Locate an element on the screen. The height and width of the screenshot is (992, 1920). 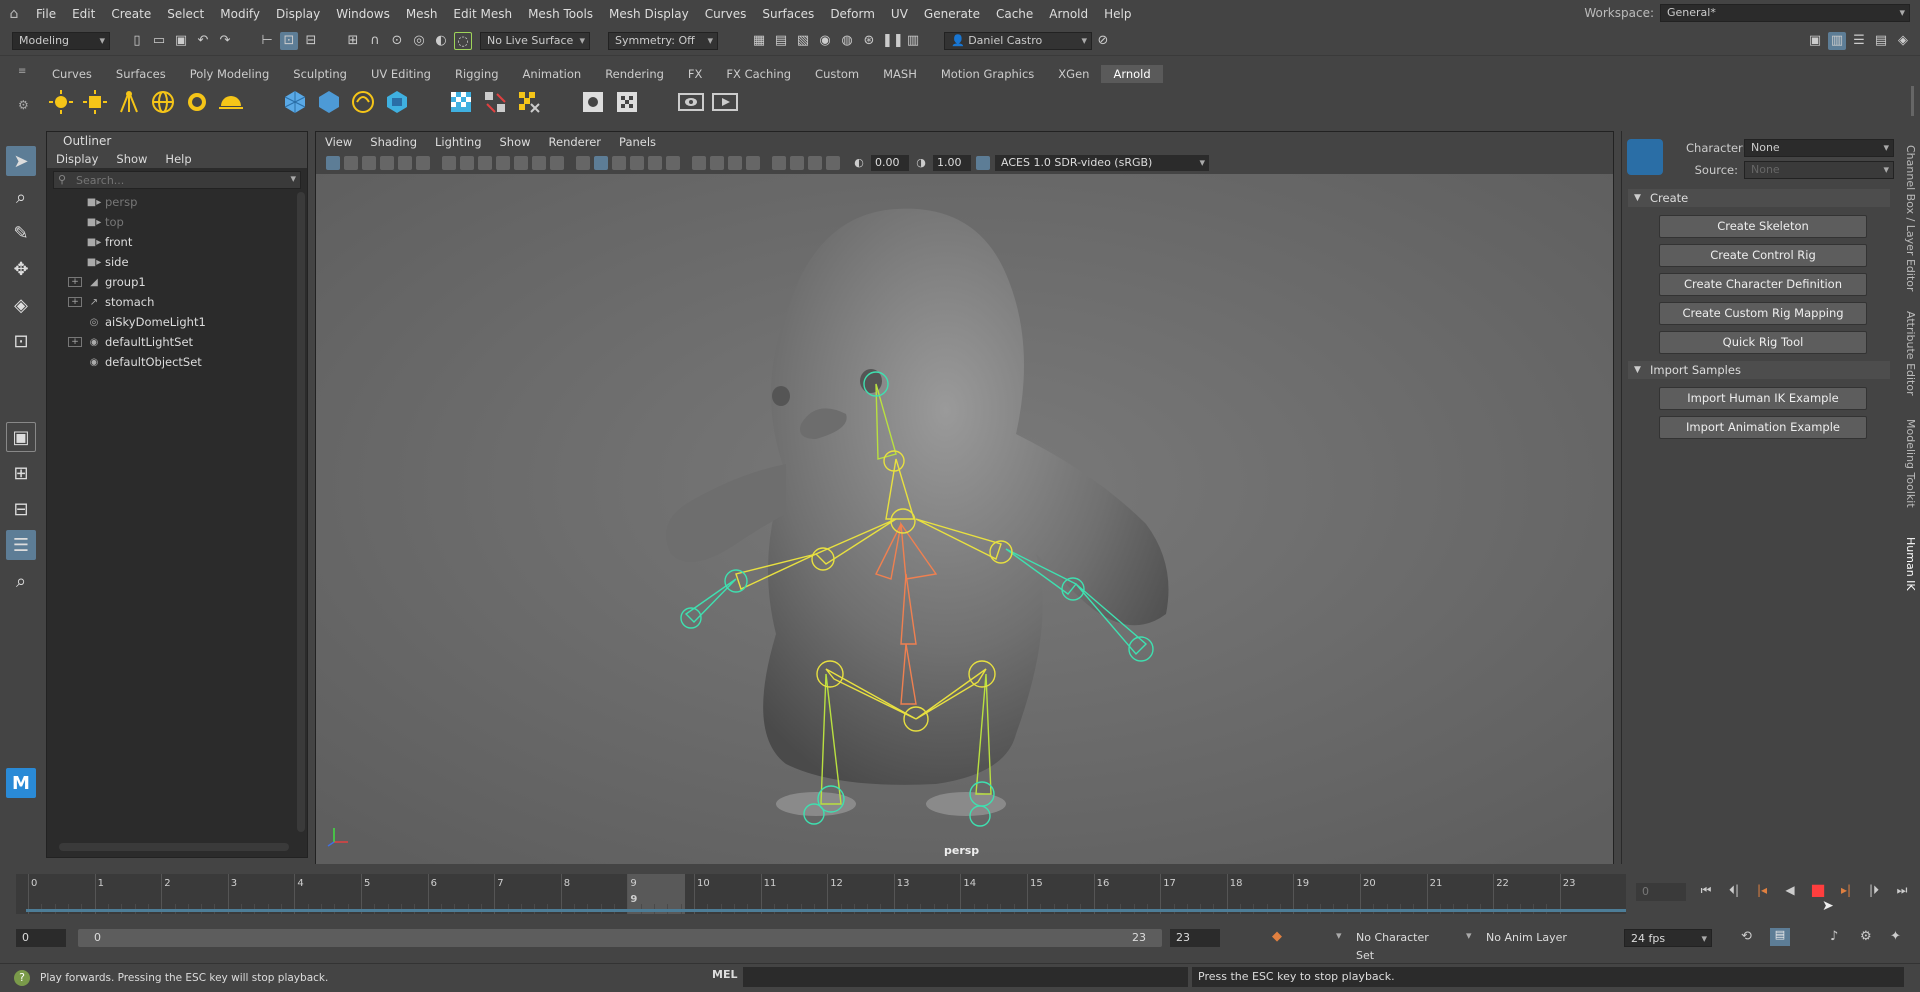
outliner-item: + ↗ stomach is located at coordinates (177, 302).